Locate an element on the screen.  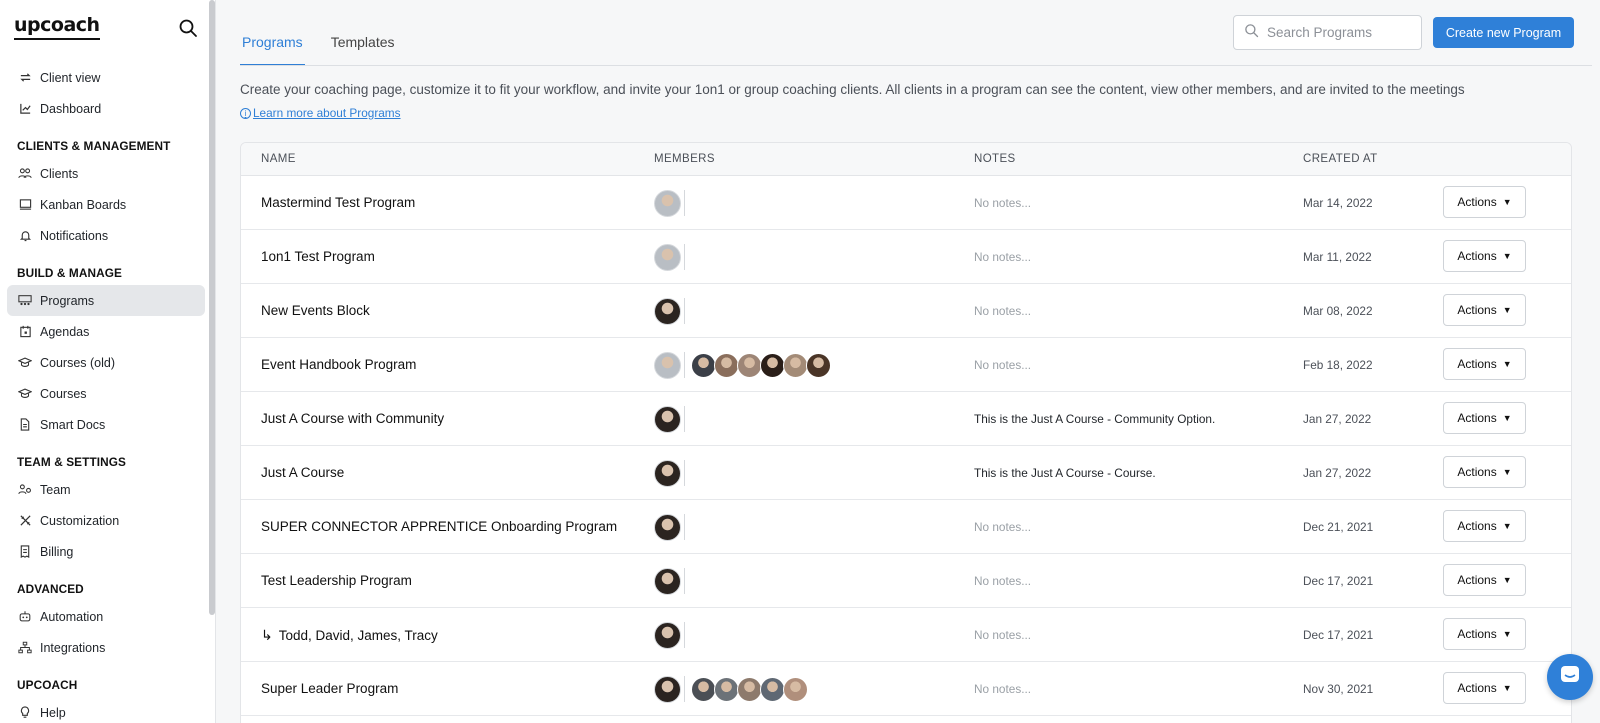
tab-templates: Templates is located at coordinates (363, 44).